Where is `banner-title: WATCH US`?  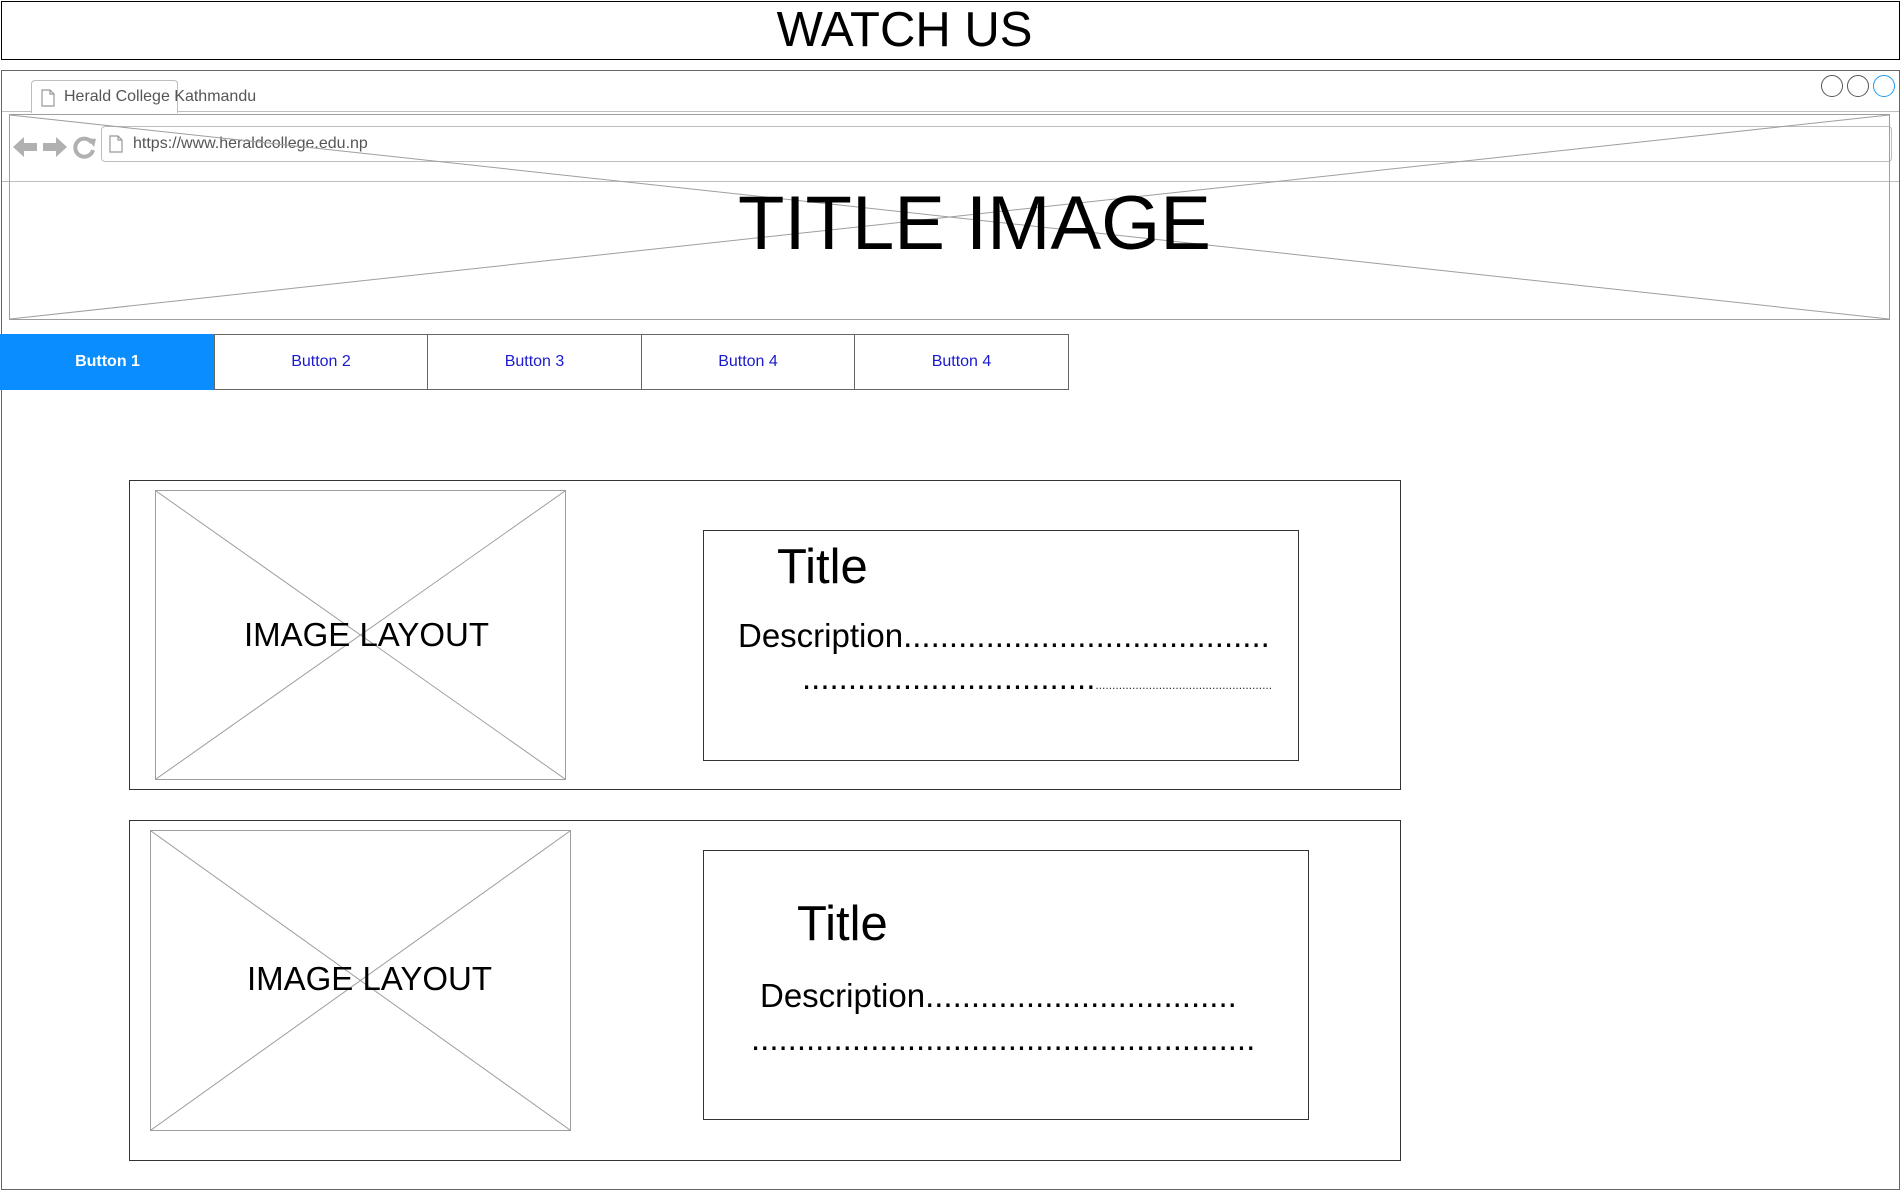 banner-title: WATCH US is located at coordinates (904, 30).